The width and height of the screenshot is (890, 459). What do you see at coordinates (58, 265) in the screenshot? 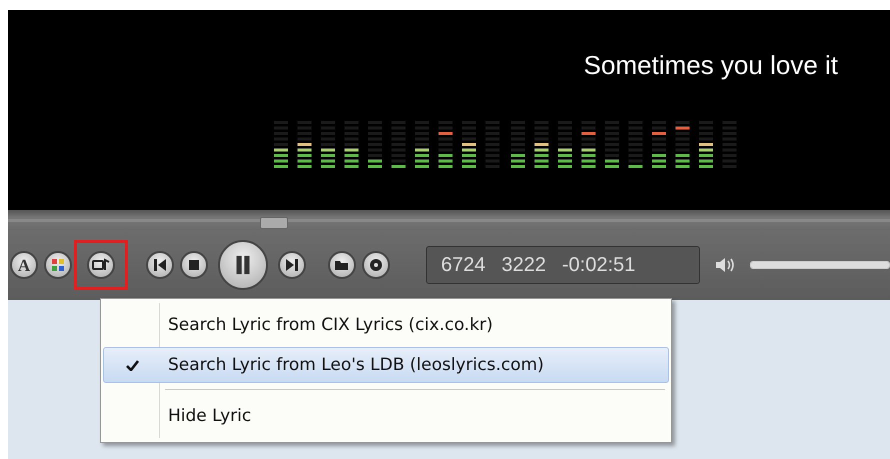
I see `colors-button` at bounding box center [58, 265].